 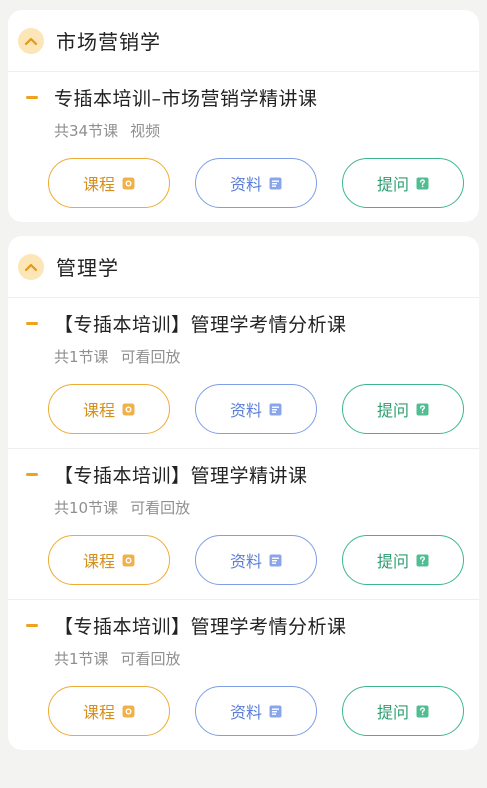 What do you see at coordinates (108, 42) in the screenshot?
I see `section-title: 市场营销学` at bounding box center [108, 42].